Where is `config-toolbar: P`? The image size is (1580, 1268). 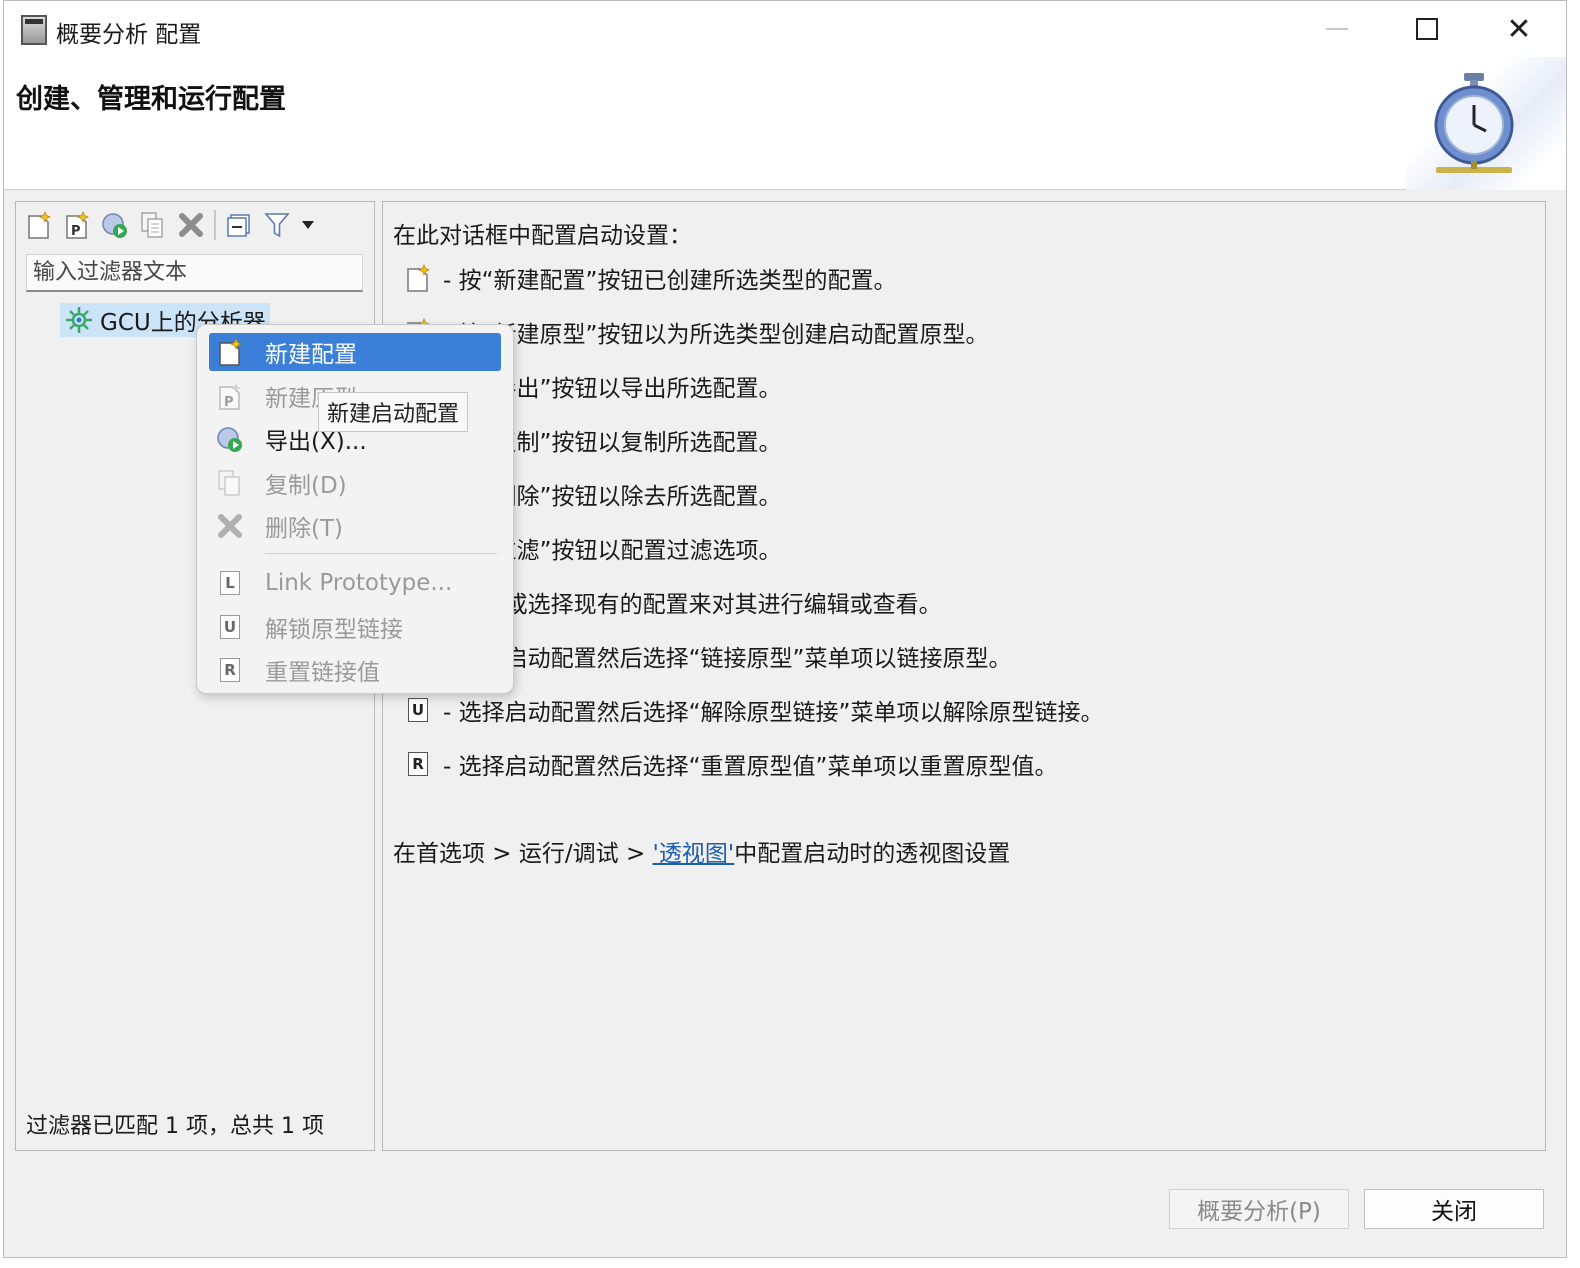 config-toolbar: P is located at coordinates (170, 225).